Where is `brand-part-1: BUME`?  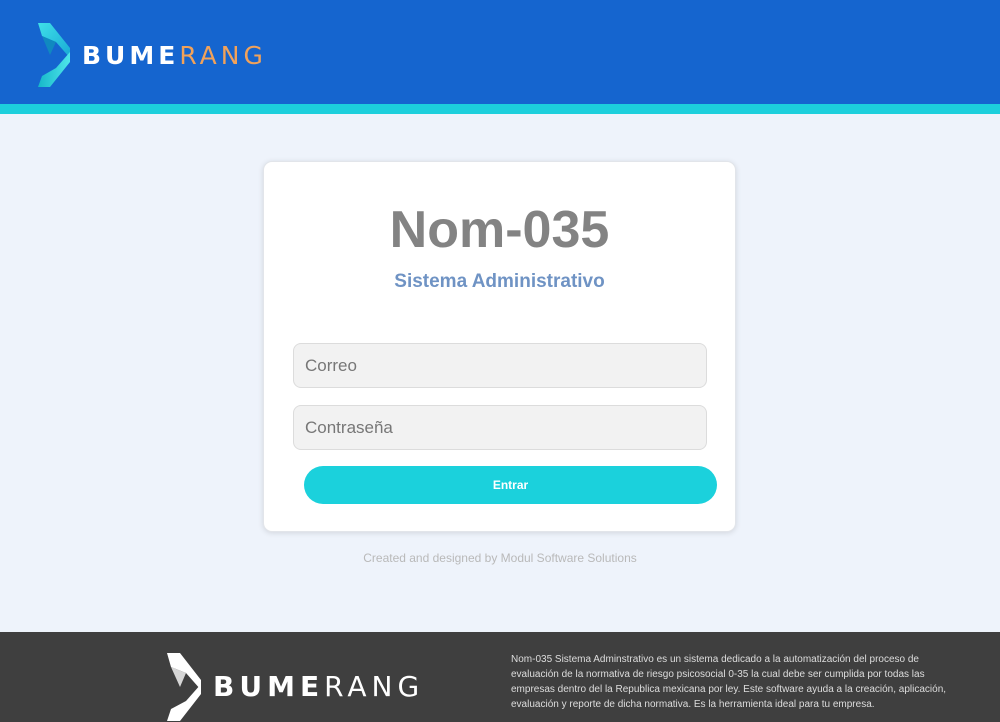 brand-part-1: BUME is located at coordinates (131, 55).